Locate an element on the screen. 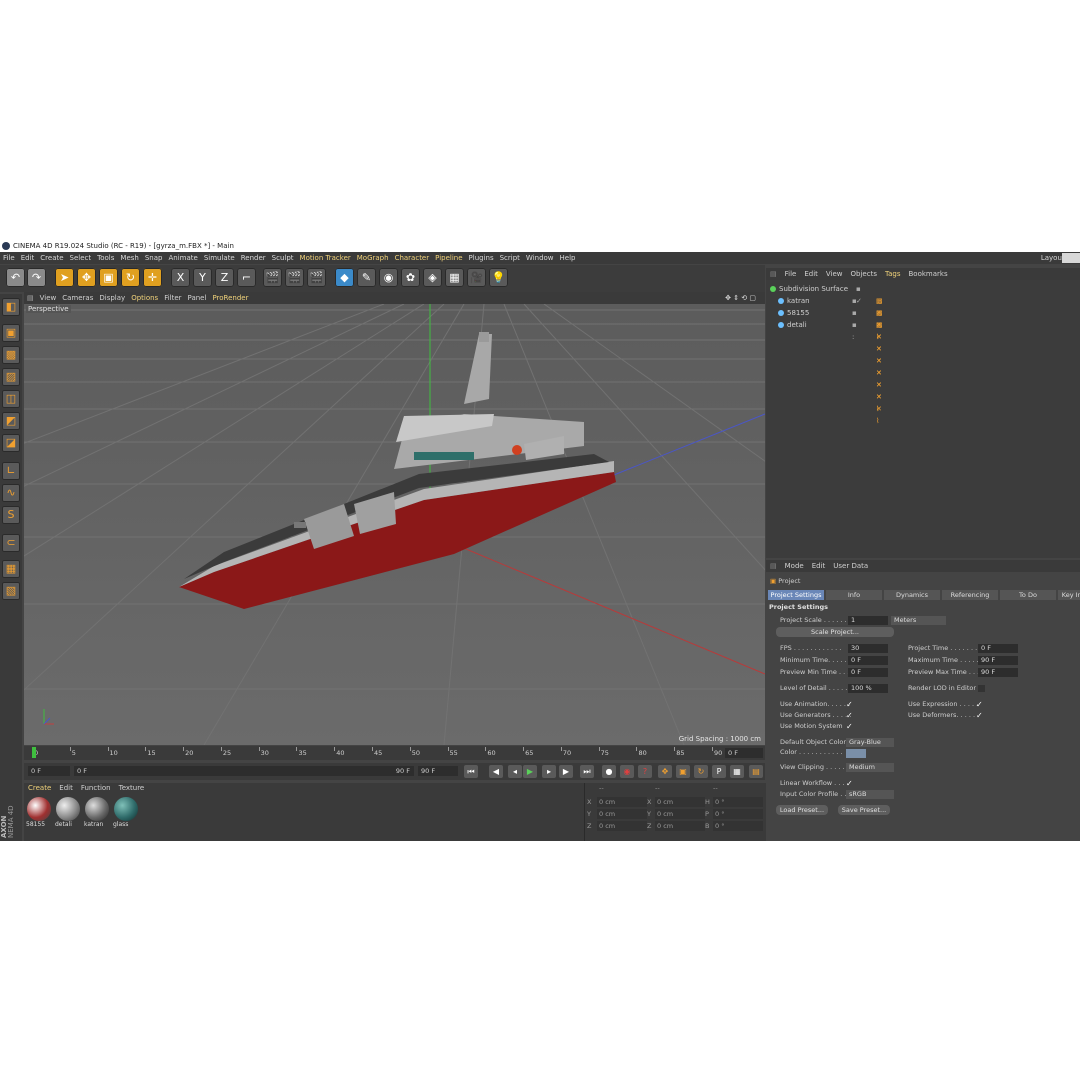 This screenshot has height=1080, width=1080. goto-start-icon: ⏮ is located at coordinates (471, 771).